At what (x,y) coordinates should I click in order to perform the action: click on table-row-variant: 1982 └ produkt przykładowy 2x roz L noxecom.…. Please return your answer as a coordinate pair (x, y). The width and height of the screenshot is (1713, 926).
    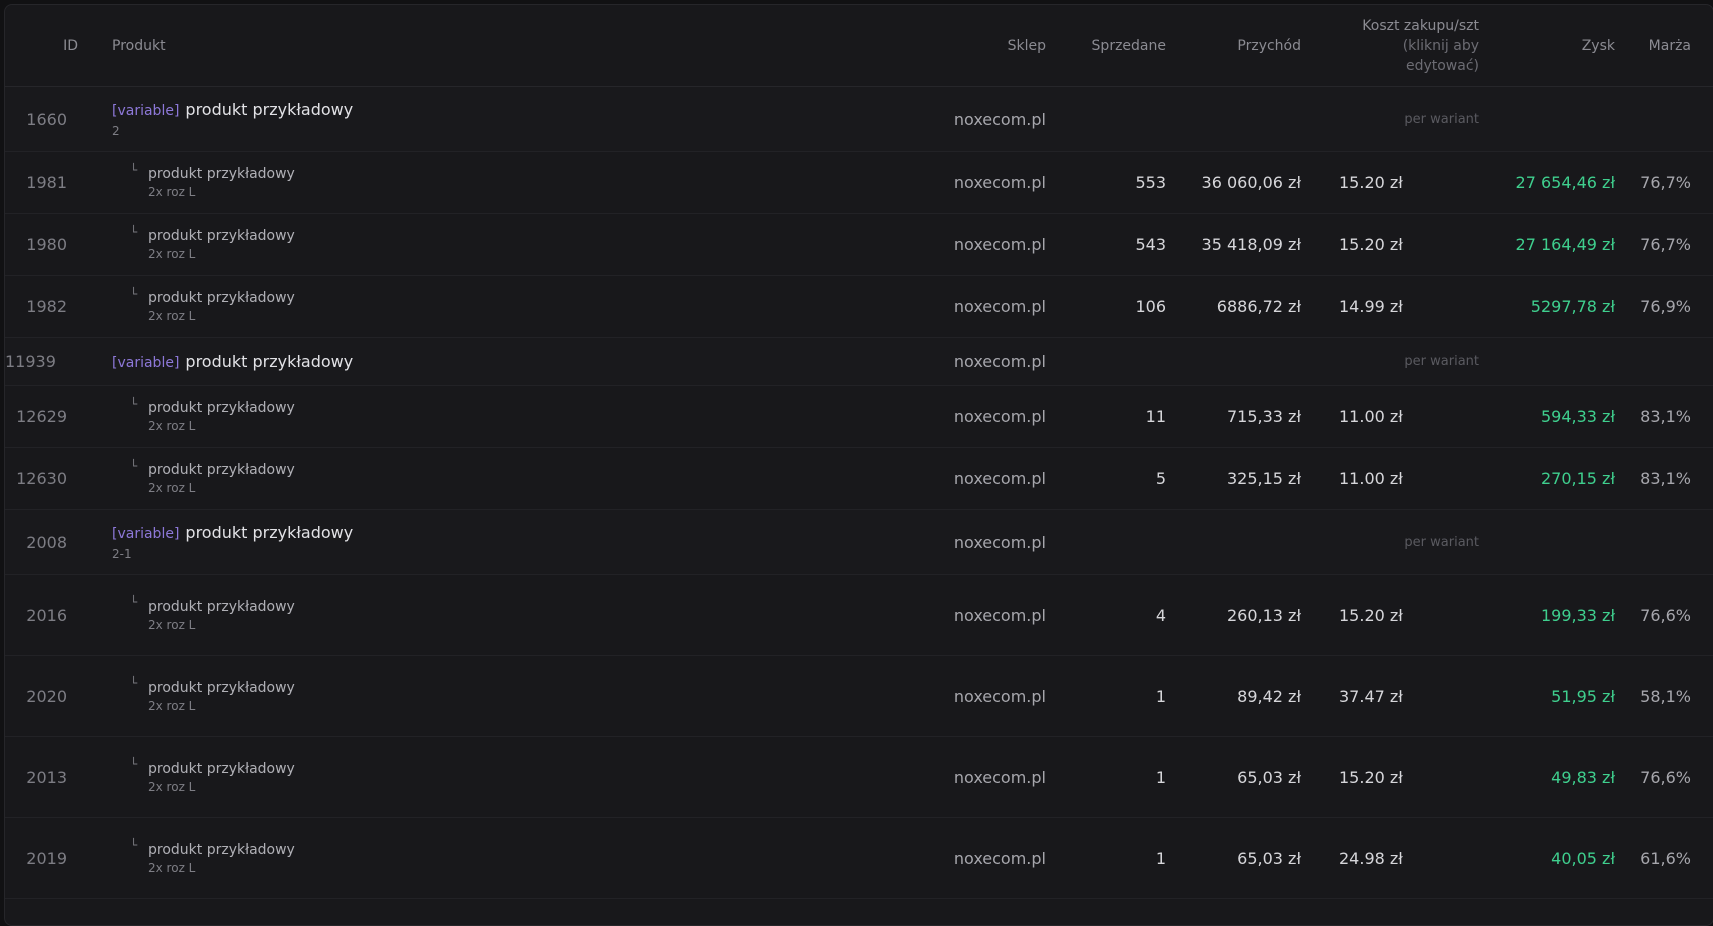
    Looking at the image, I should click on (859, 306).